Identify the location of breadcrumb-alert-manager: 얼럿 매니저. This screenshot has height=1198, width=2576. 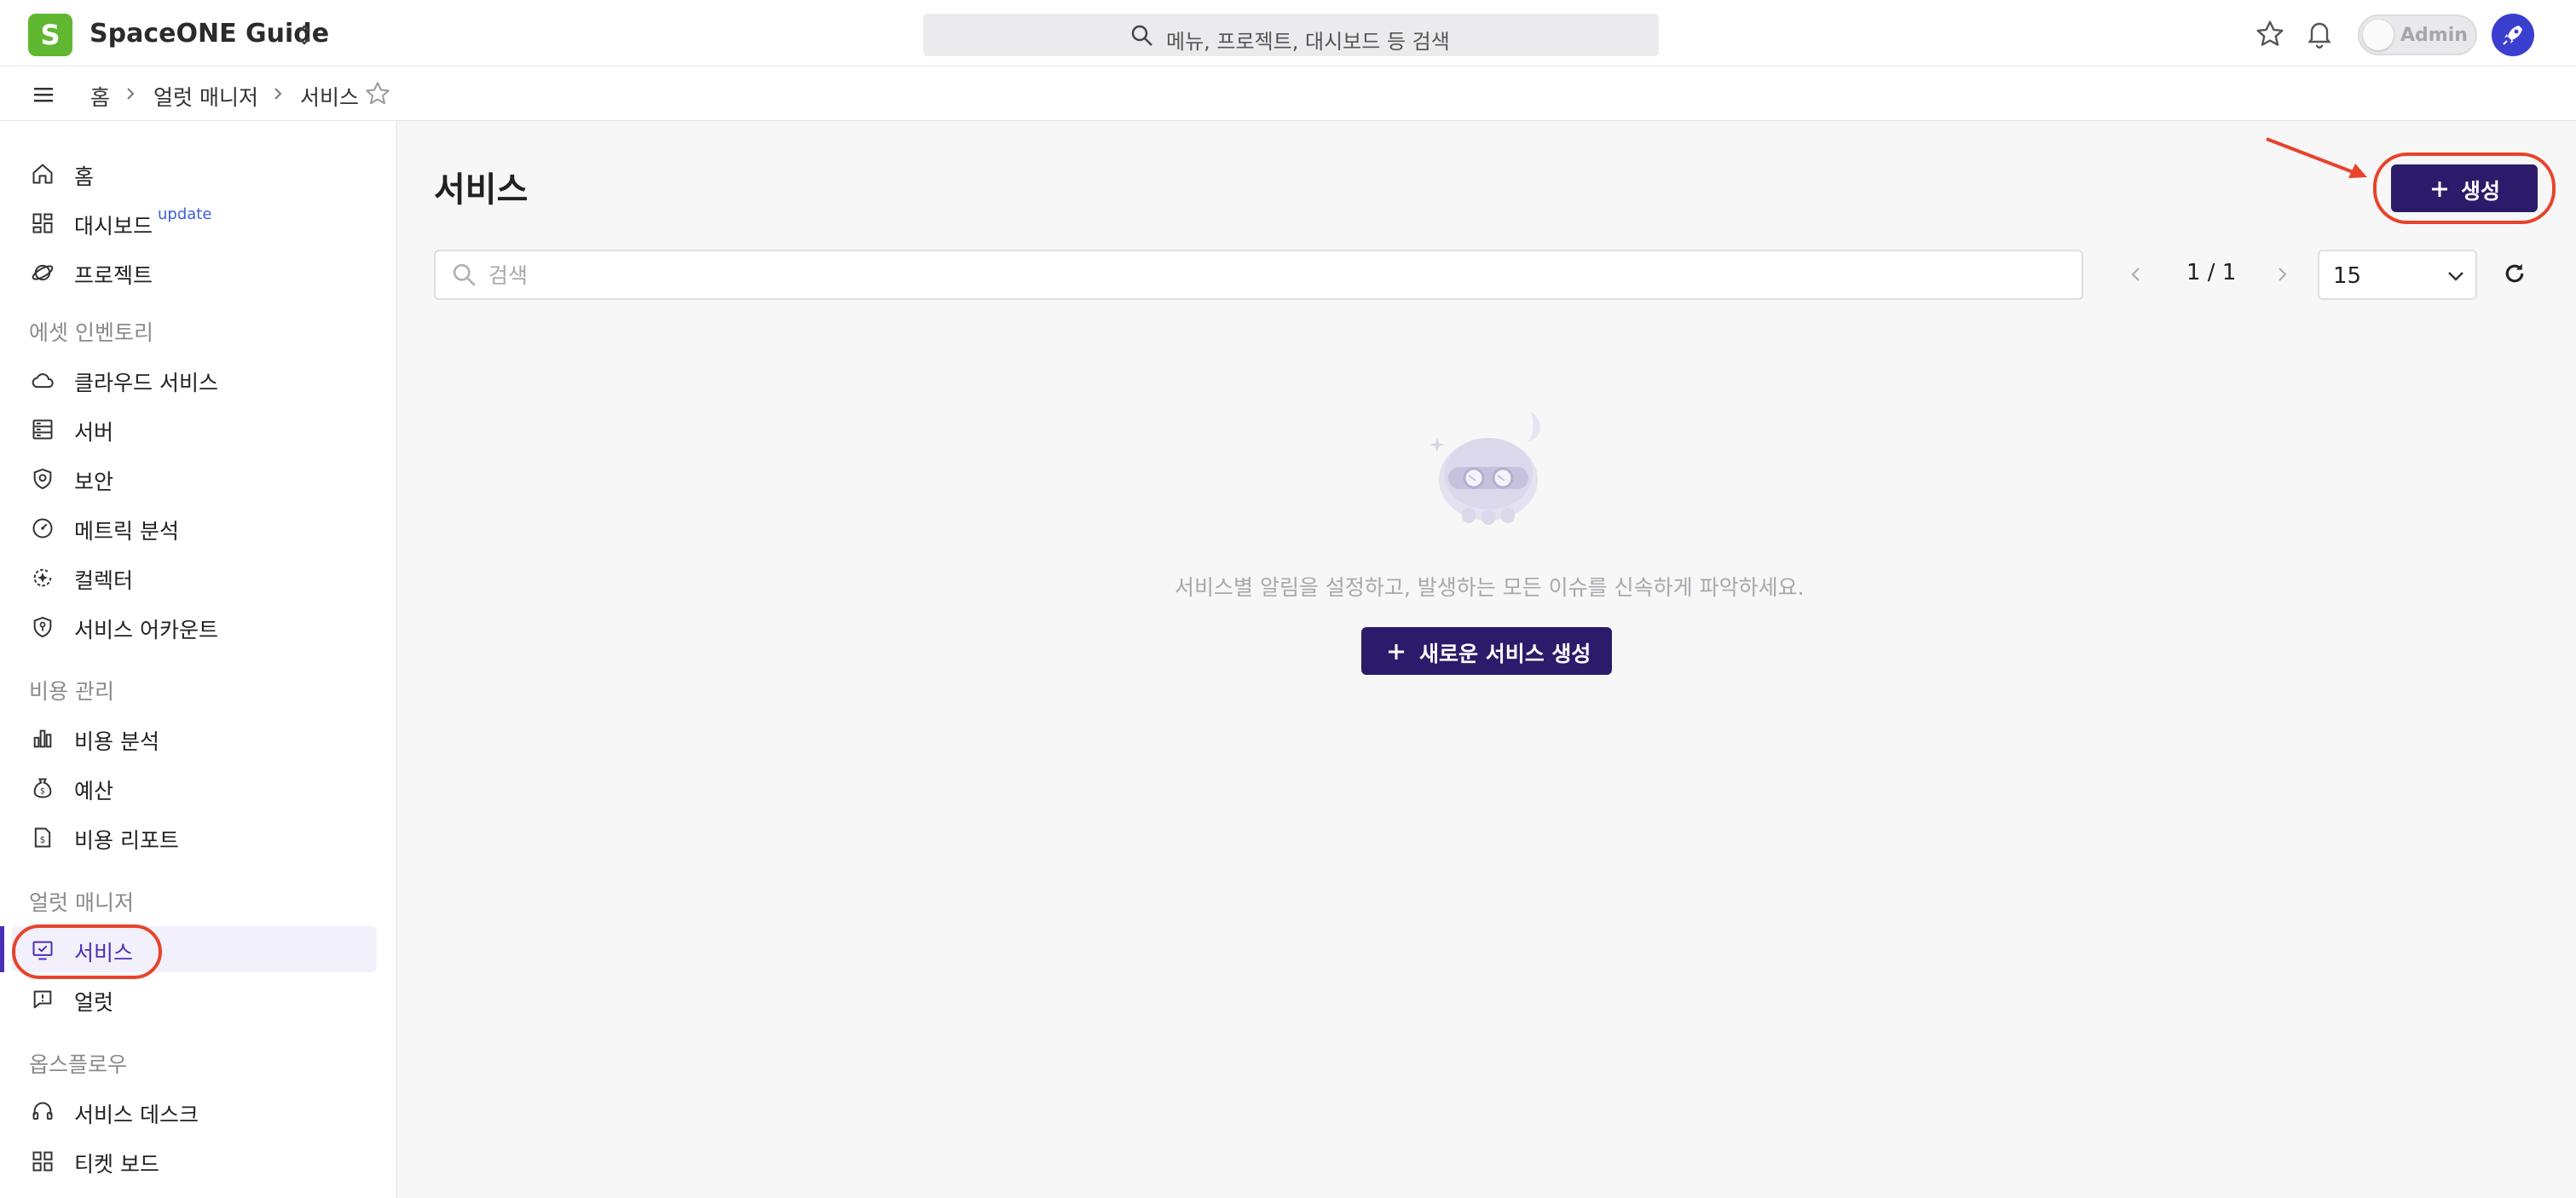
(205, 96).